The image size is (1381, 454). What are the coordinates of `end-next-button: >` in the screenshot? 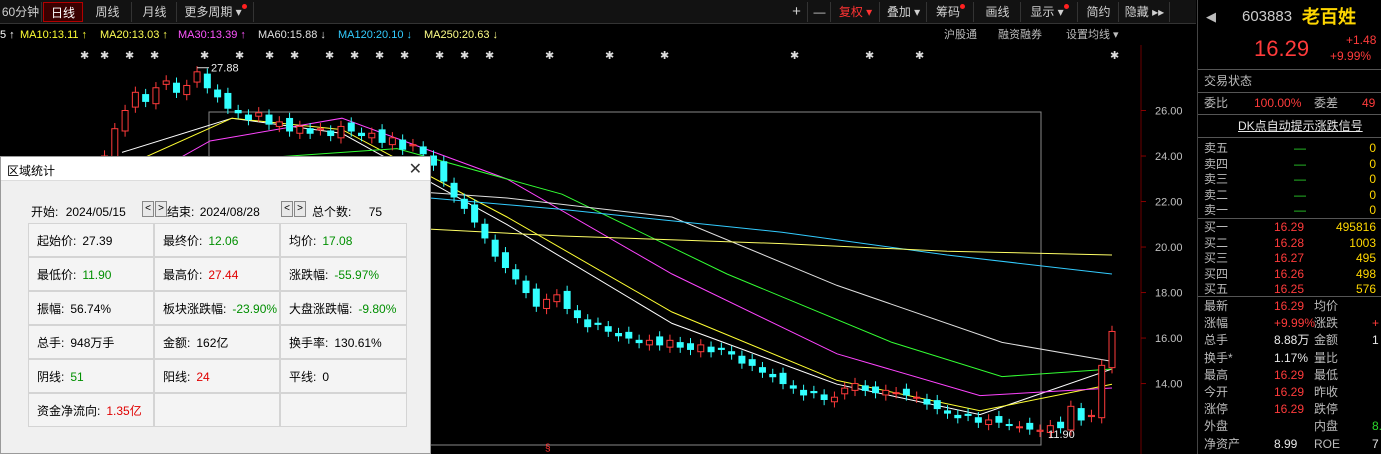 It's located at (300, 209).